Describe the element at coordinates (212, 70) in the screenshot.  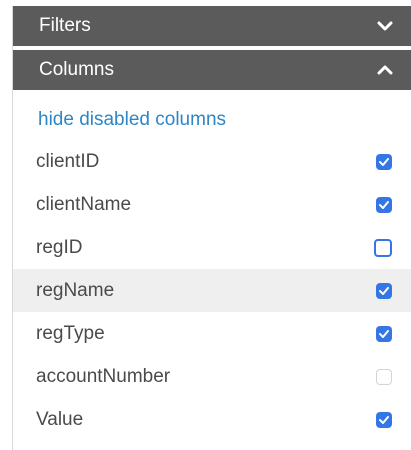
I see `columns-section-header: Columns` at that location.